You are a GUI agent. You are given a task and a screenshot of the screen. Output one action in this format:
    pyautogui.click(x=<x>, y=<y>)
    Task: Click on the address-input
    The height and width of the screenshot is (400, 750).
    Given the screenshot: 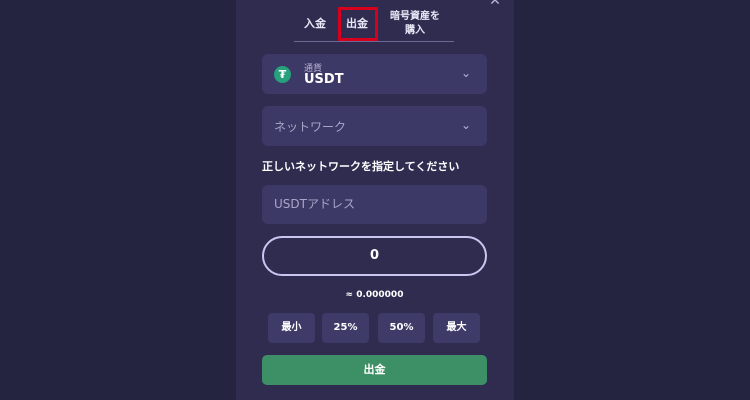 What is the action you would take?
    pyautogui.click(x=374, y=204)
    